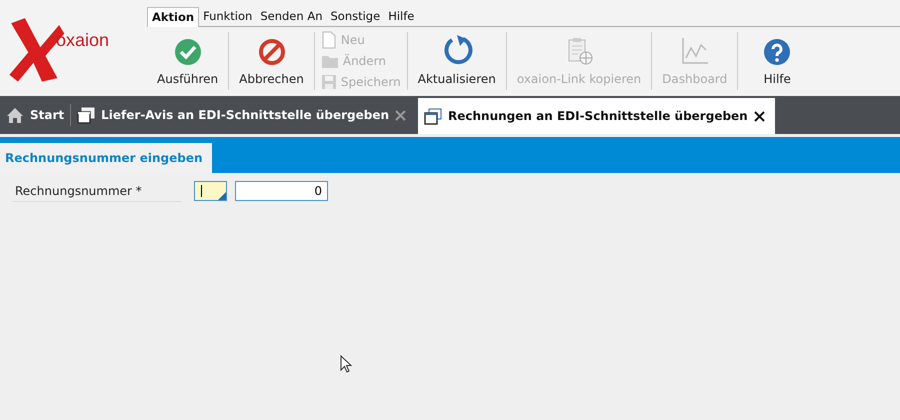 Image resolution: width=900 pixels, height=420 pixels. I want to click on document-tab: Liefer-Avis an EDI-Schnittstelle übergeben, so click(241, 115).